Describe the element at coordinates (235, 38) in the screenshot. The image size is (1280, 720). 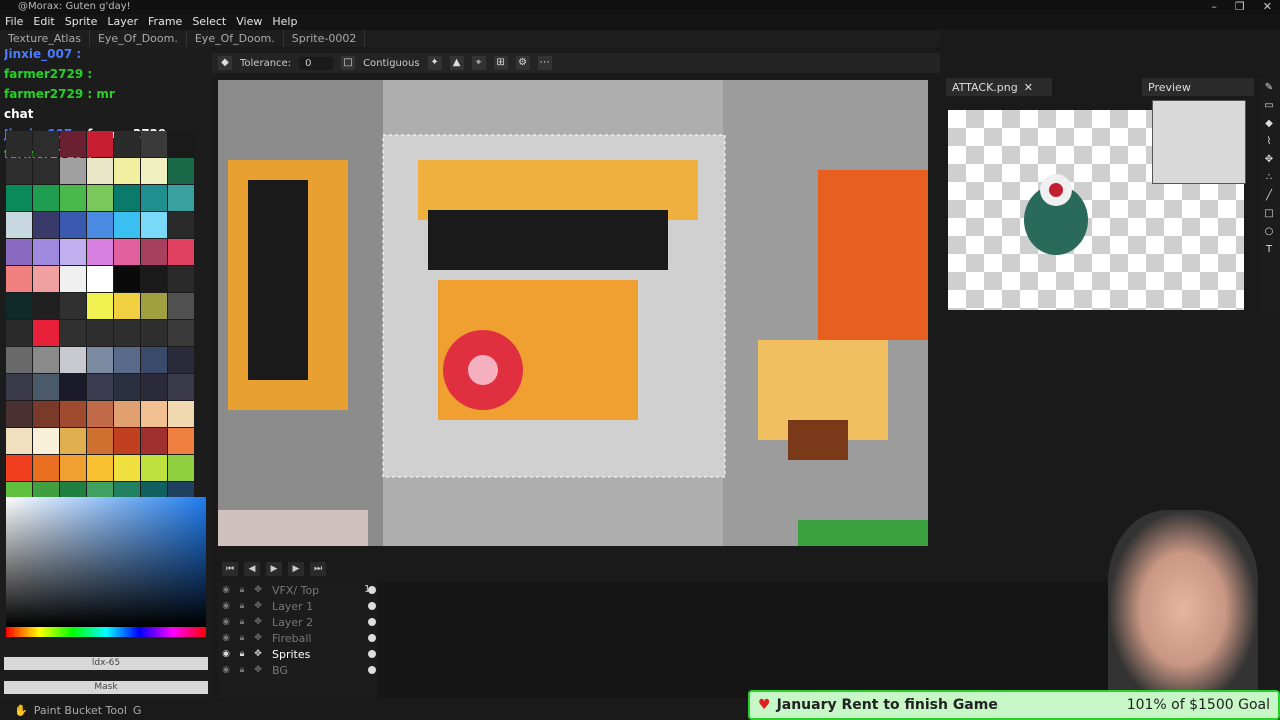
I see `tab-eye-of-doom-2: Eye_Of_Doom.` at that location.